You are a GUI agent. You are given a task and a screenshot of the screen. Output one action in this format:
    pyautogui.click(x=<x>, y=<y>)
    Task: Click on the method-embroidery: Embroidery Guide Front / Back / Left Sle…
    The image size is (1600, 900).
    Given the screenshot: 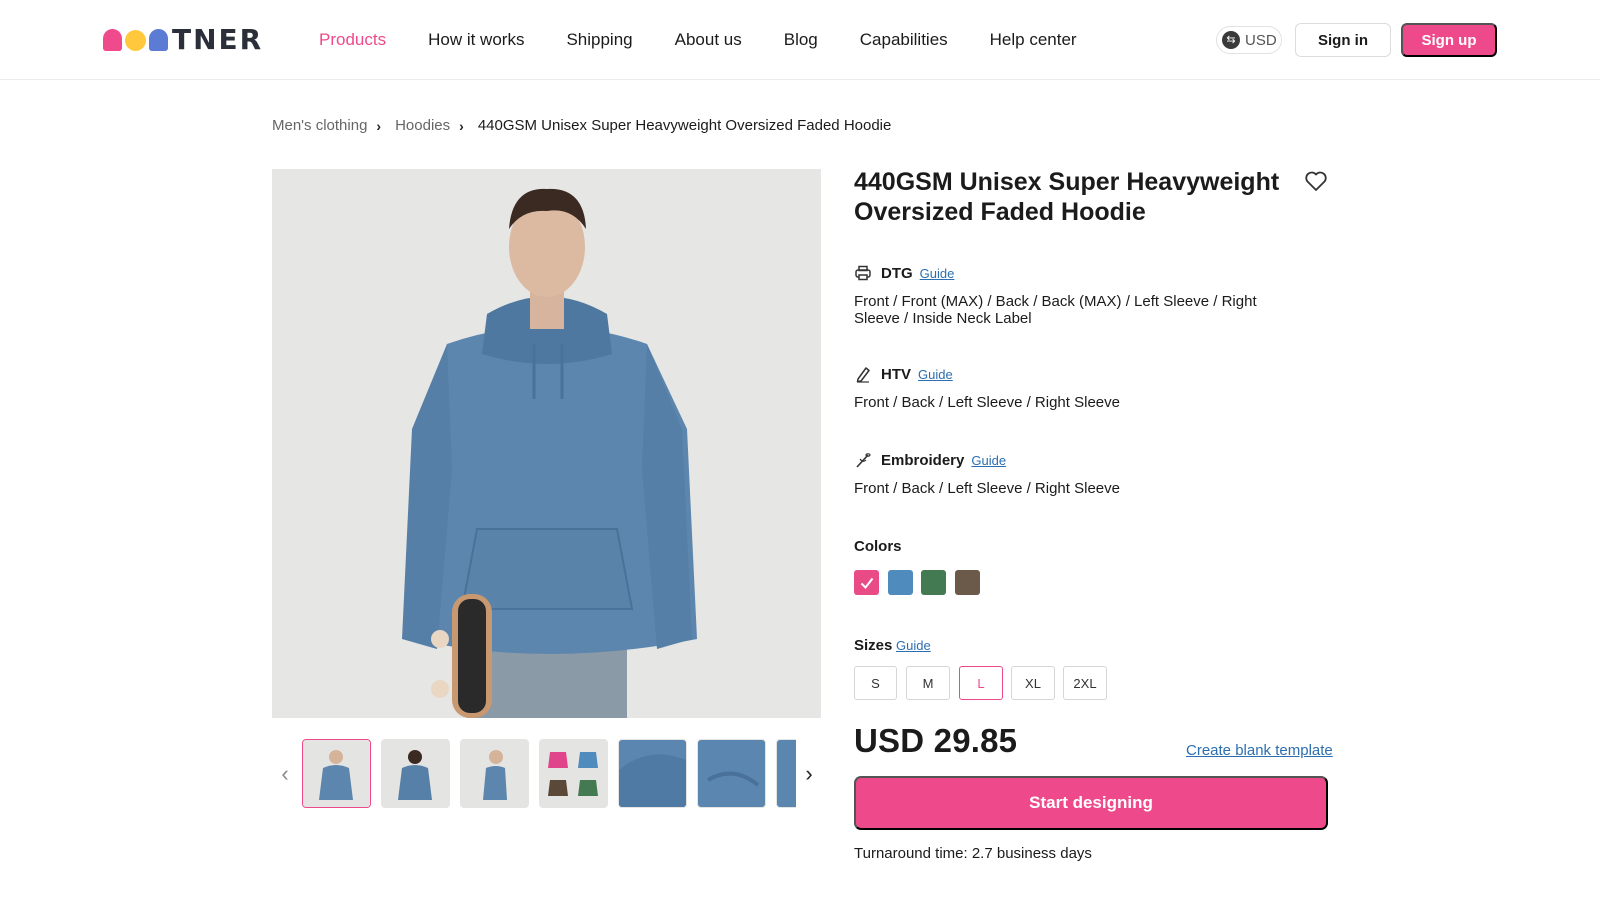 What is the action you would take?
    pyautogui.click(x=1064, y=474)
    